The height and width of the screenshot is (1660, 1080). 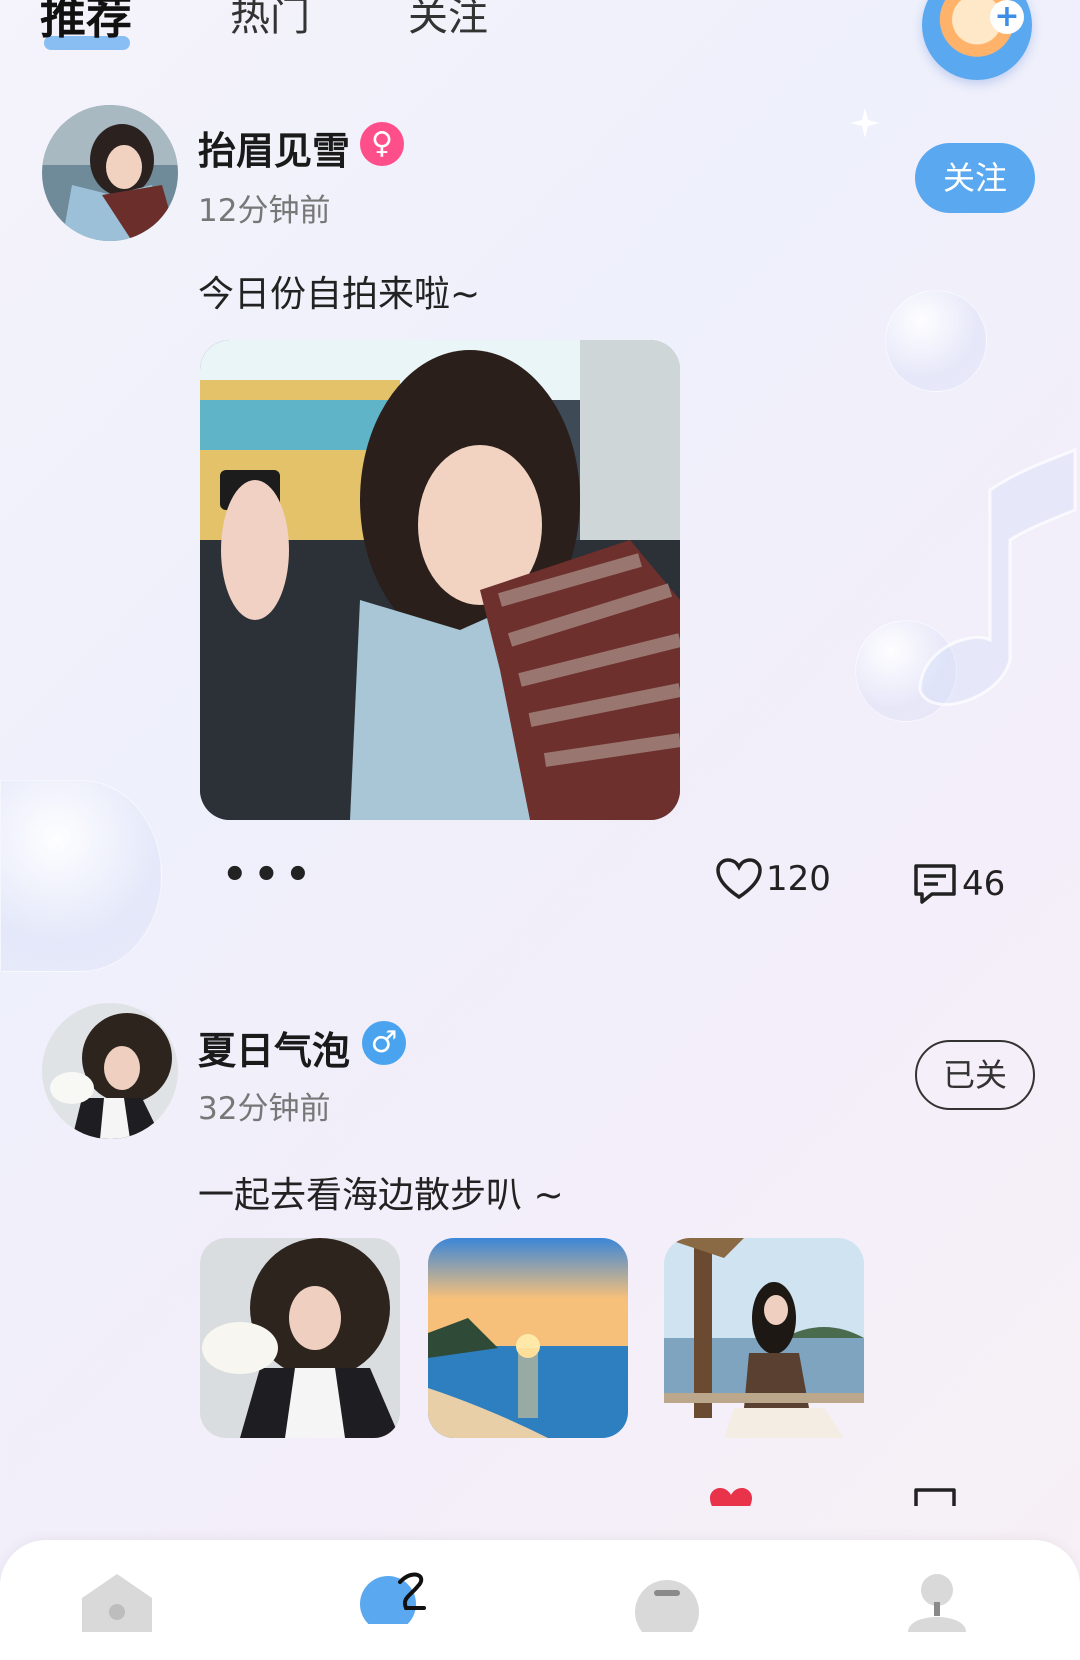 I want to click on follow-button: 关注, so click(x=975, y=178).